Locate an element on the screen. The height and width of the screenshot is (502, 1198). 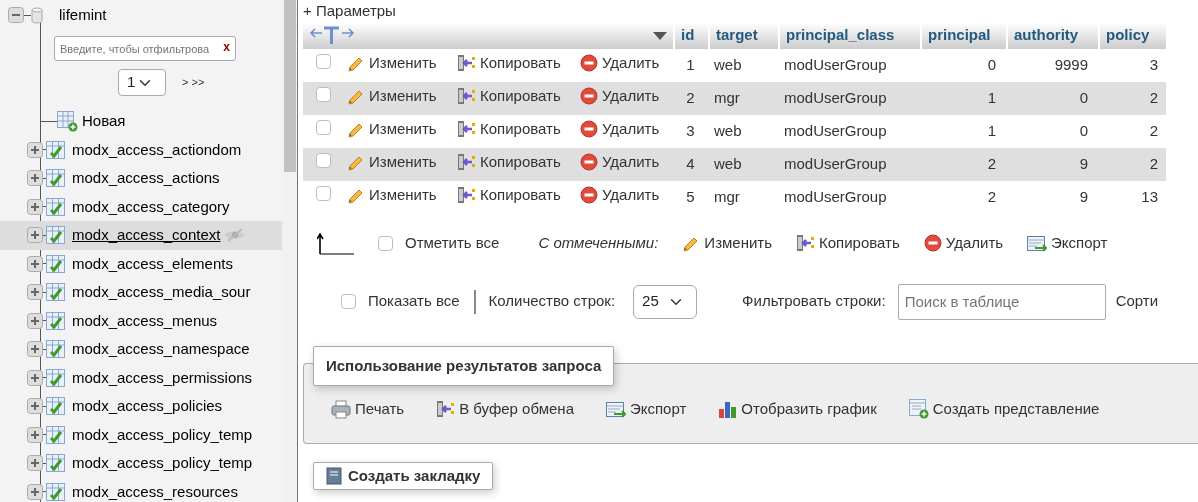
table-link: modx_access_media_sour is located at coordinates (161, 292).